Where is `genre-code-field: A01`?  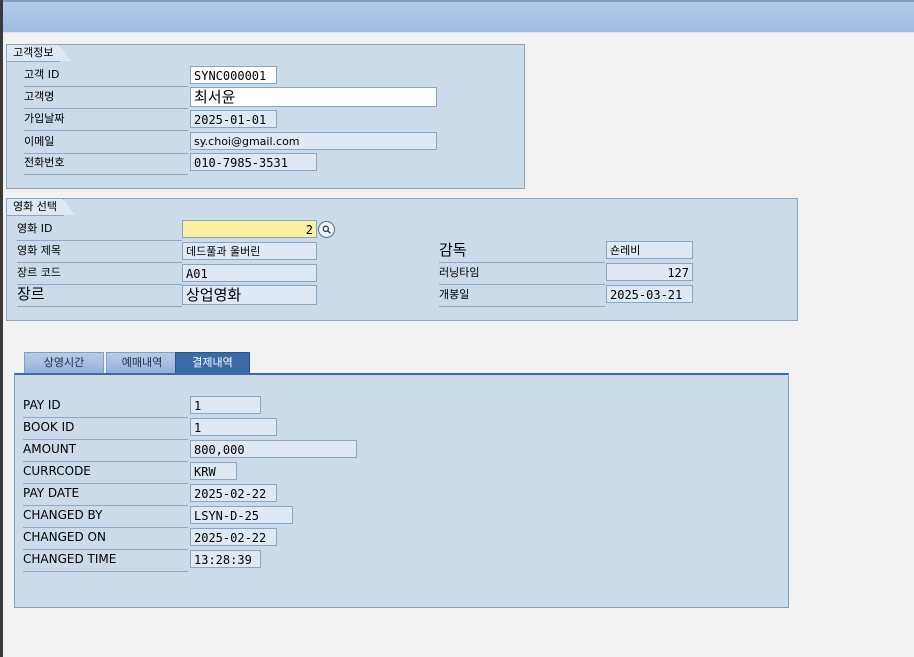
genre-code-field: A01 is located at coordinates (249, 273).